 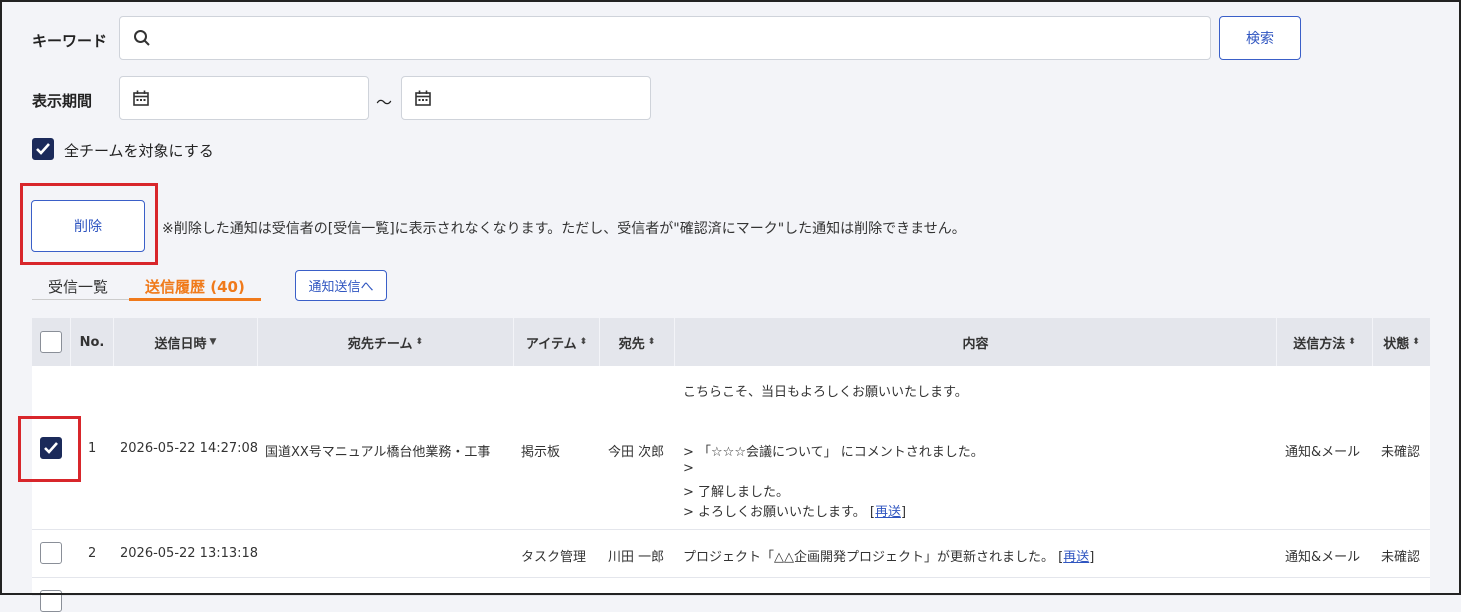 What do you see at coordinates (62, 101) in the screenshot?
I see `period-label: 表示期間` at bounding box center [62, 101].